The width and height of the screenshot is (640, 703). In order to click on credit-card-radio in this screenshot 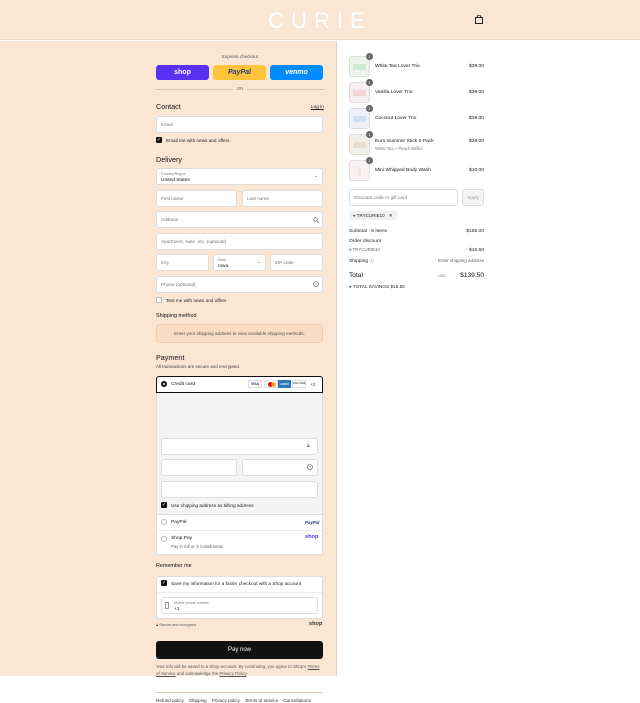, I will do `click(164, 384)`.